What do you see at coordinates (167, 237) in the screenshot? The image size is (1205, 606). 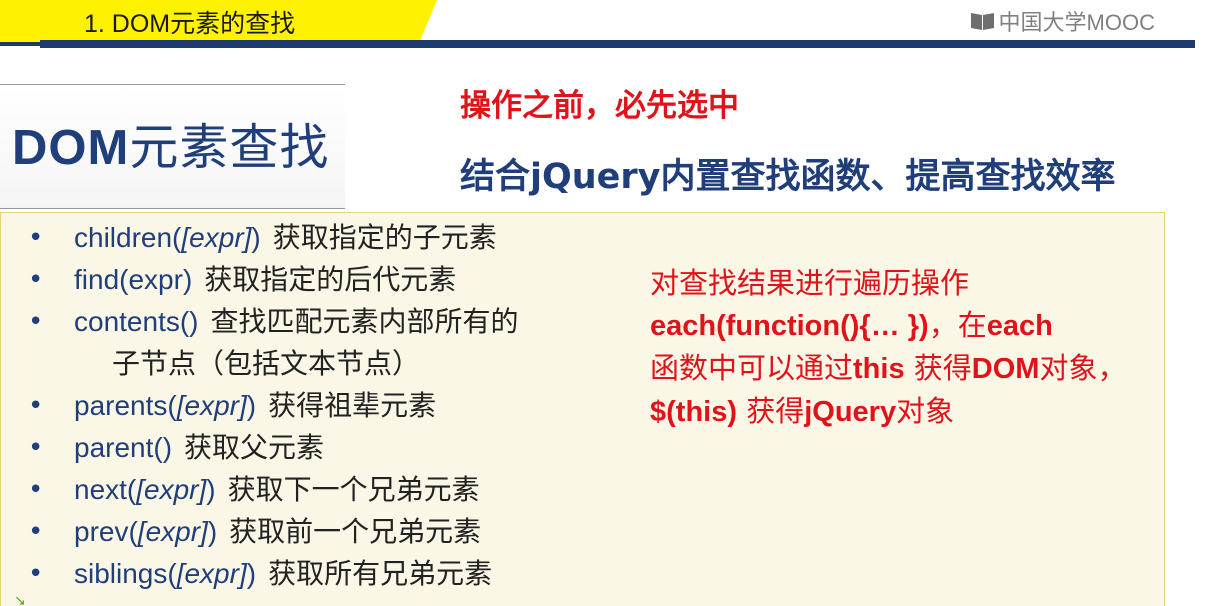 I see `method-name: children([expr])` at bounding box center [167, 237].